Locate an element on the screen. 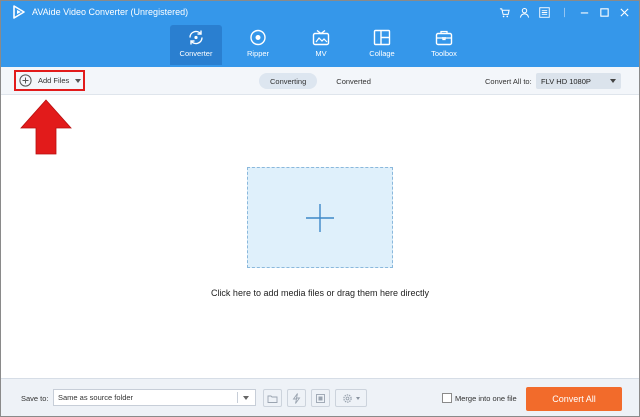  convert-all-to-label: Convert All to: is located at coordinates (508, 81).